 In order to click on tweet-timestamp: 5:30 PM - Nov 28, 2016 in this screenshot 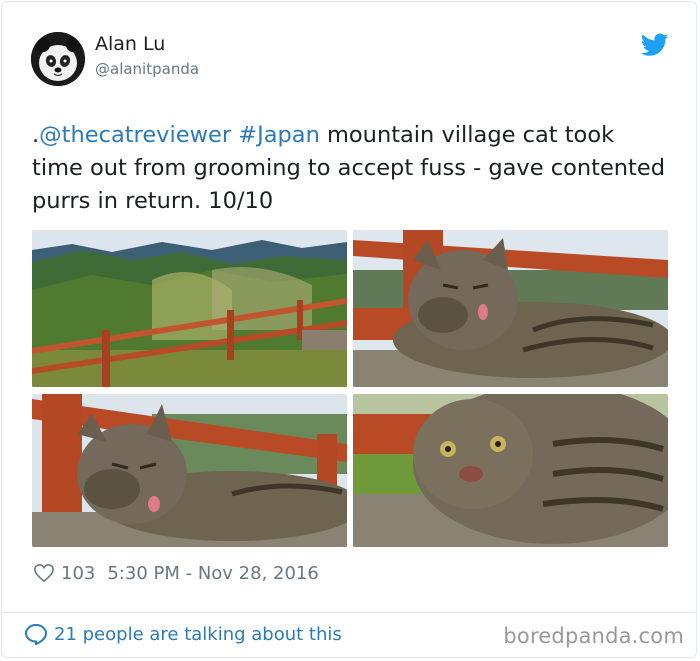, I will do `click(212, 573)`.